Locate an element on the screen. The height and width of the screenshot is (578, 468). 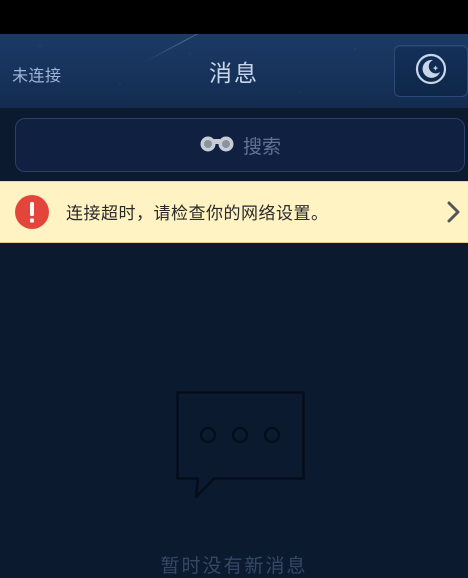
search-area: 搜索 is located at coordinates (234, 144).